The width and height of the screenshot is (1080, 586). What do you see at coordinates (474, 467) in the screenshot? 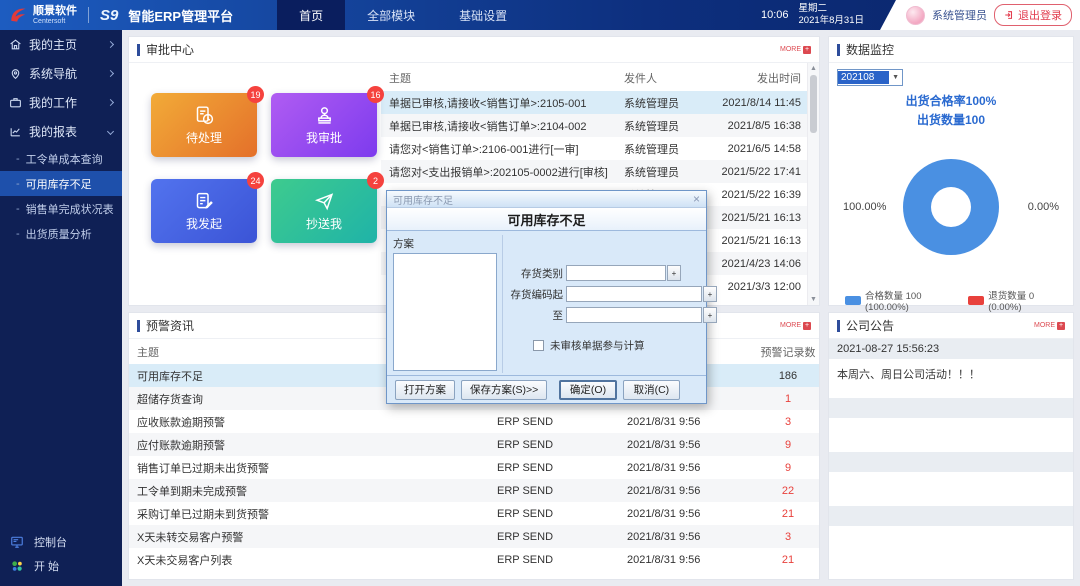
I see `table-row: 销售订单已过期未出货预警 ERP SEND 2021/8/31 9:56 9` at bounding box center [474, 467].